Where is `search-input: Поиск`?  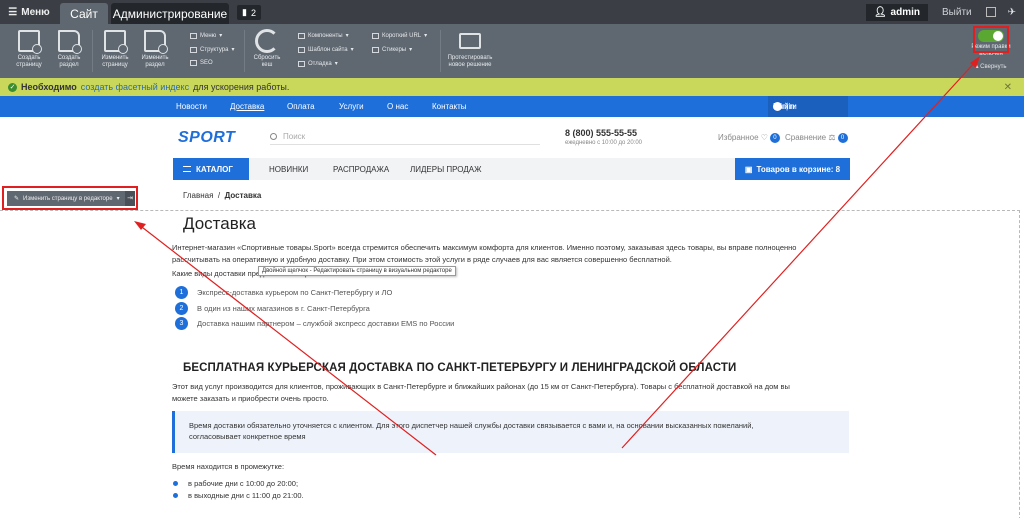 search-input: Поиск is located at coordinates (405, 137).